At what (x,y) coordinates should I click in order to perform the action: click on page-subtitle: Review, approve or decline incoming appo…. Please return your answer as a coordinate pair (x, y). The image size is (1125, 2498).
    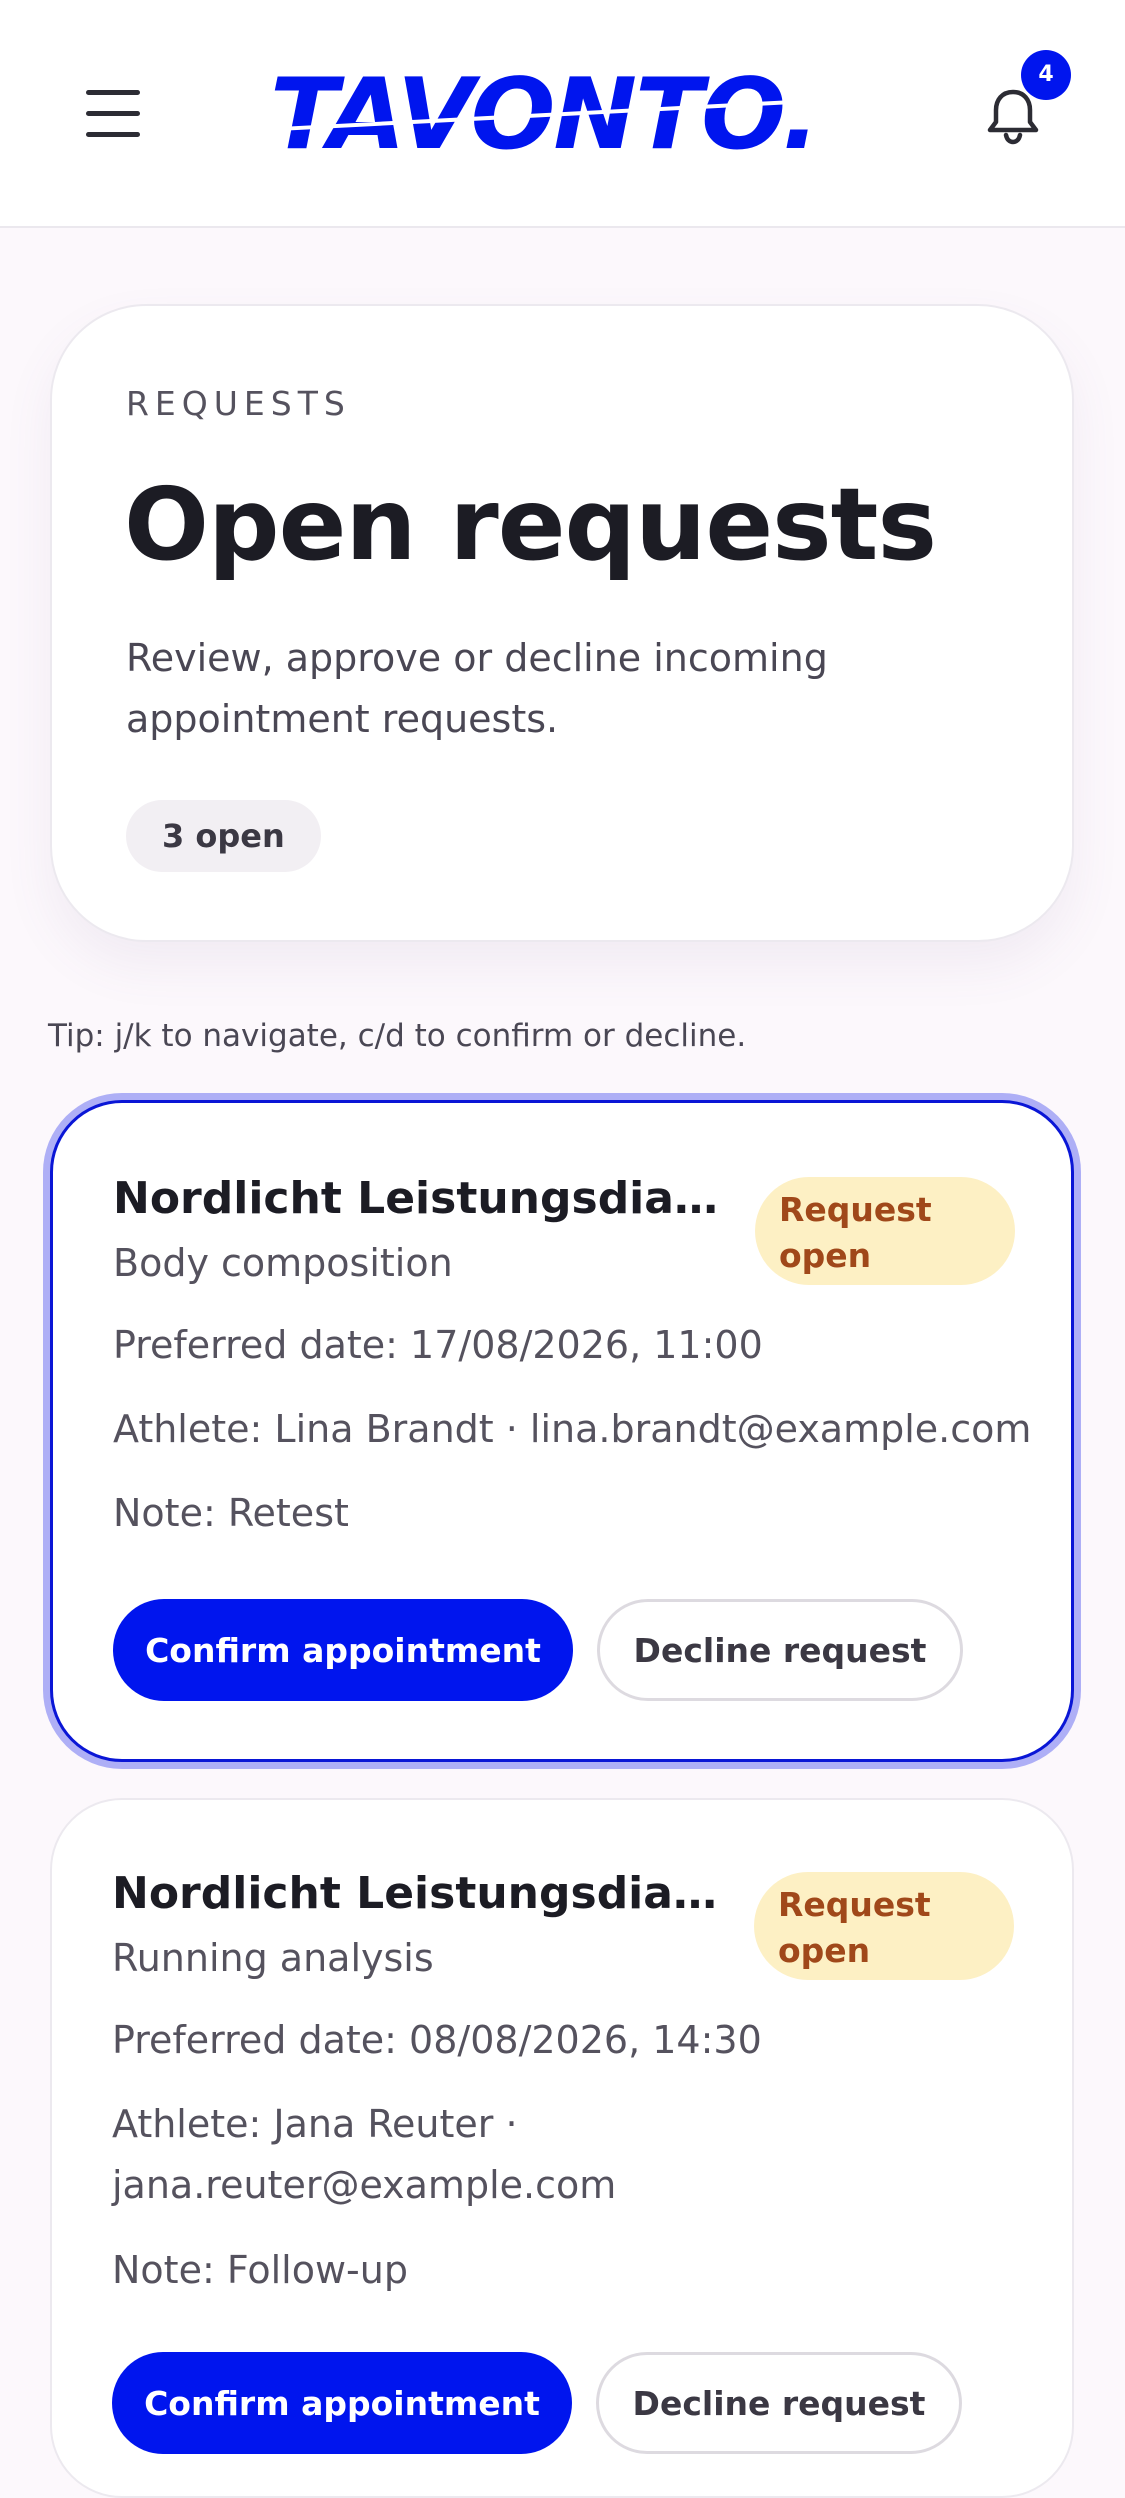
    Looking at the image, I should click on (477, 688).